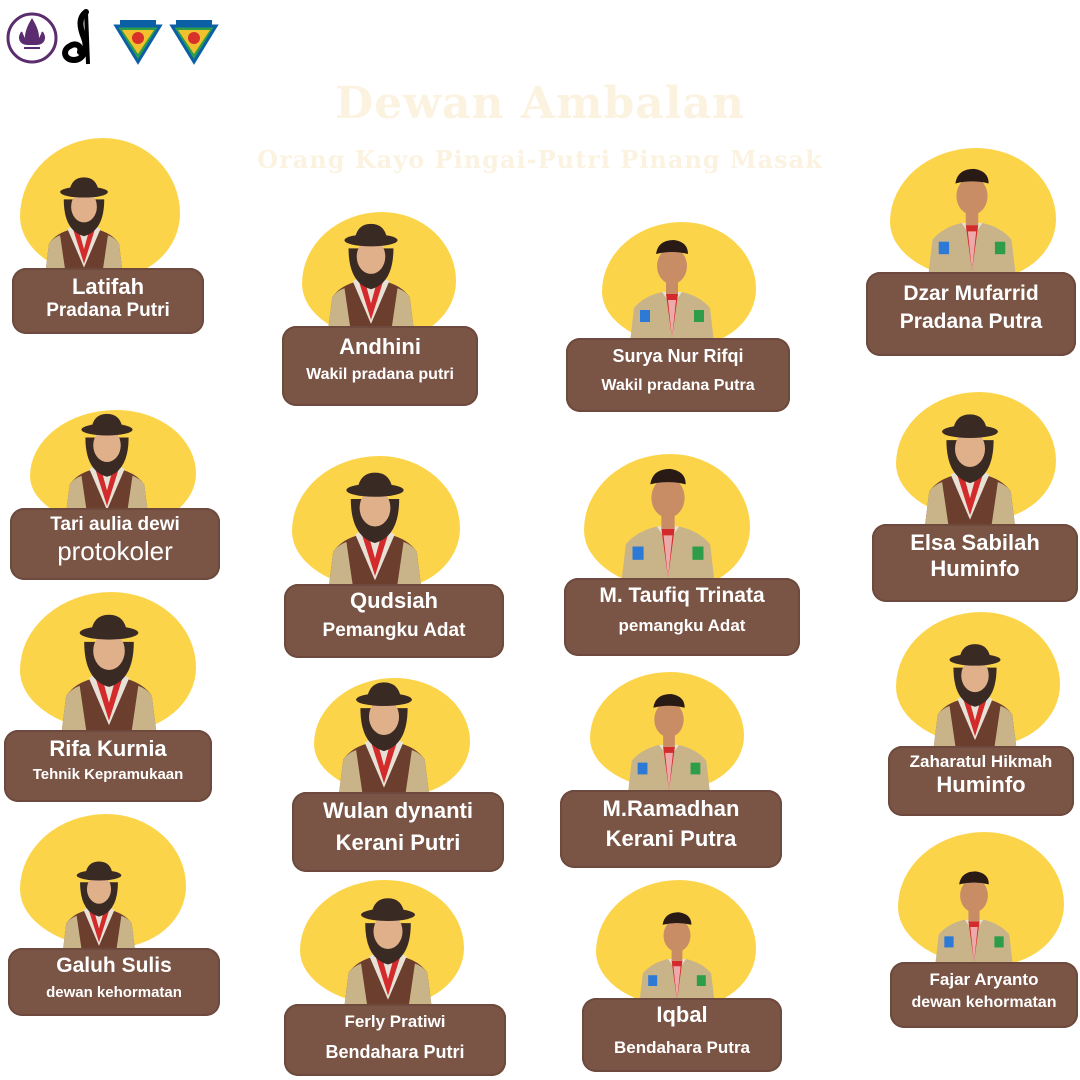  What do you see at coordinates (395, 1021) in the screenshot?
I see `member-name: Ferly Pratiwi` at bounding box center [395, 1021].